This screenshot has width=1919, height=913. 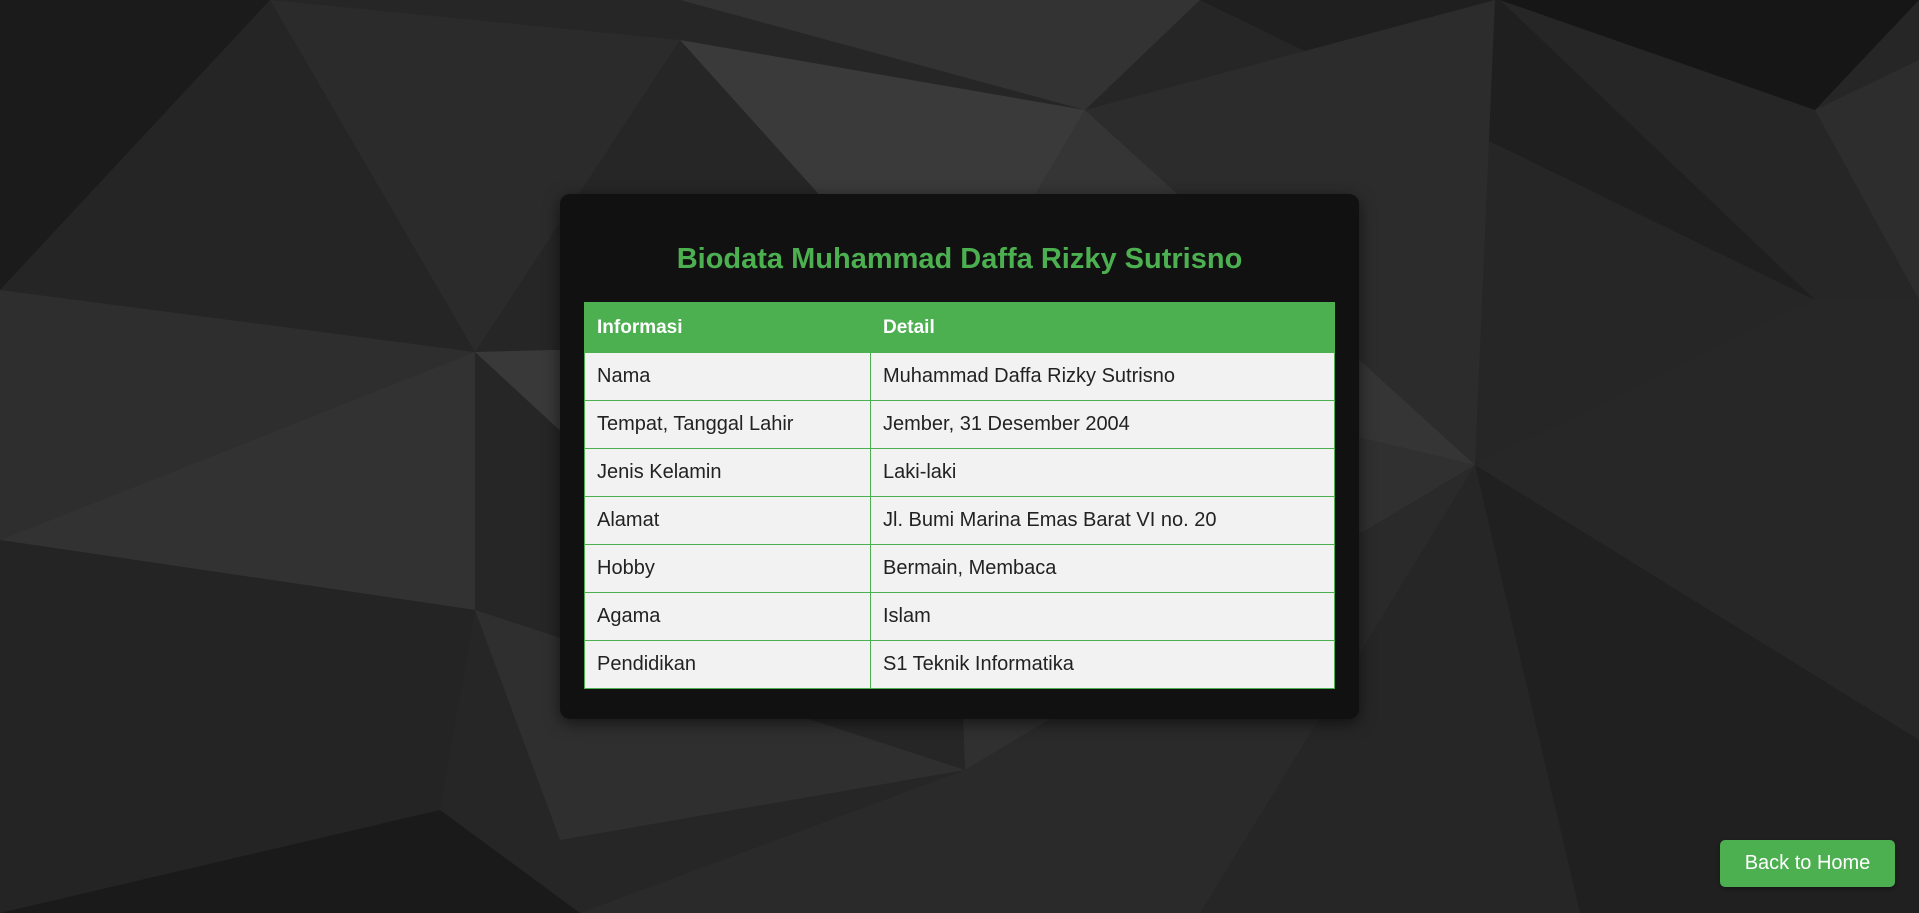 I want to click on table-row: Jenis Kelamin Laki-laki, so click(x=959, y=472).